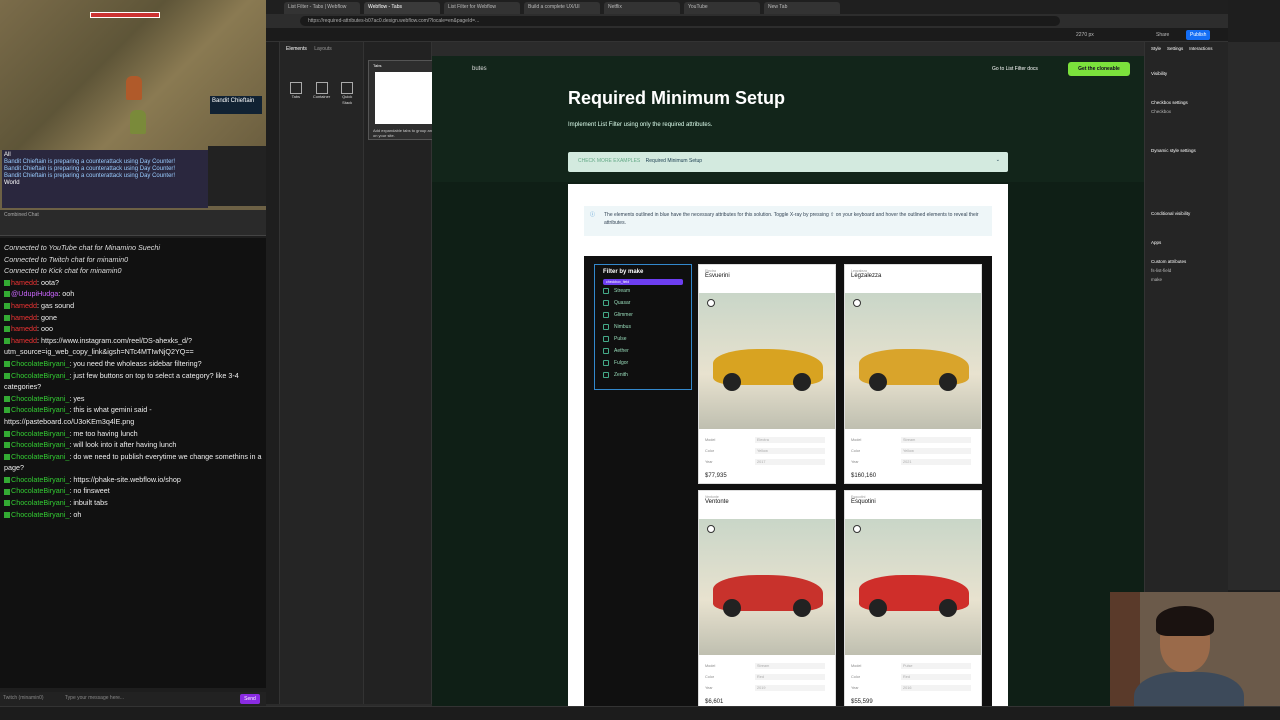  I want to click on chat-text: : ooh, so click(66, 294).